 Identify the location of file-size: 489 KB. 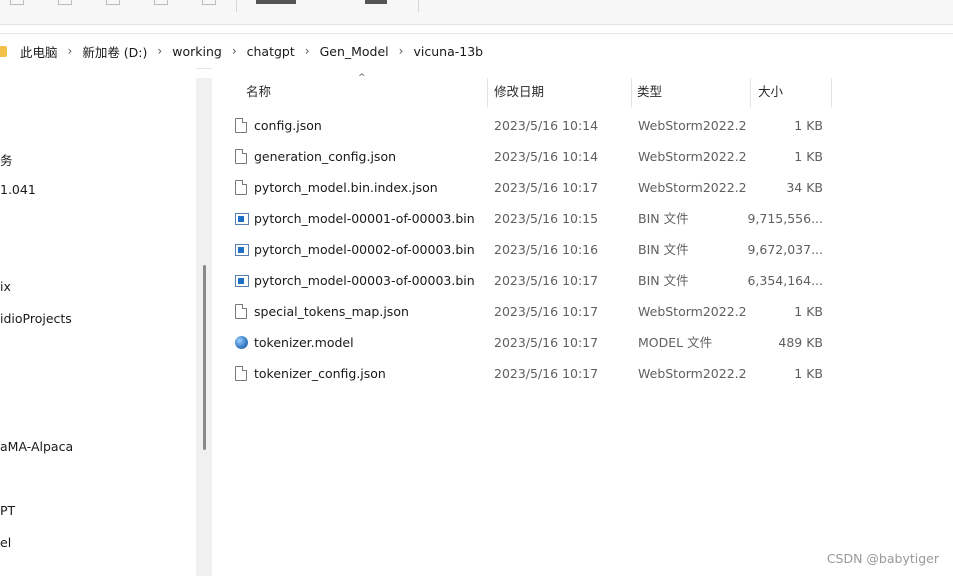
(800, 342).